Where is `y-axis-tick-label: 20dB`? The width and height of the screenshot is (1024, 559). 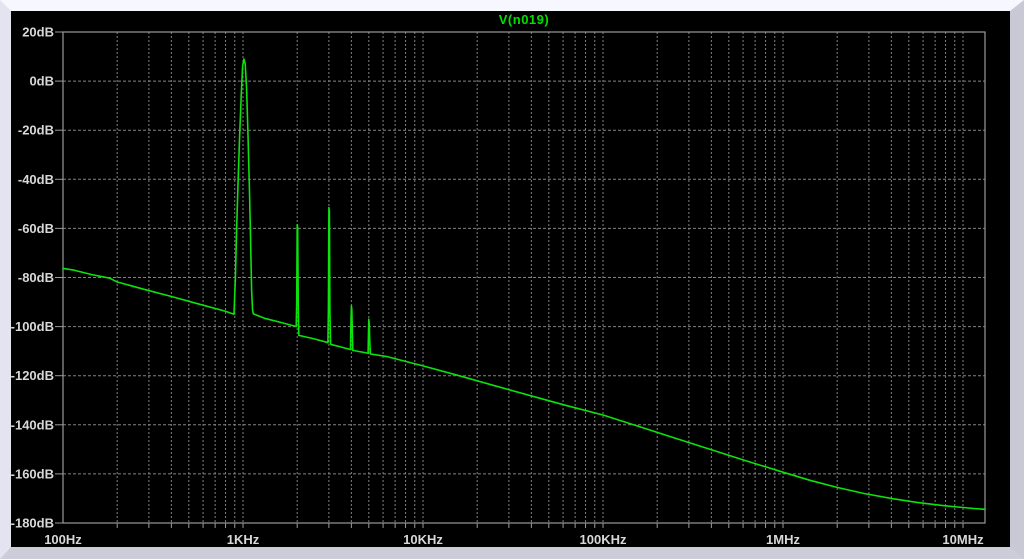
y-axis-tick-label: 20dB is located at coordinates (38, 32).